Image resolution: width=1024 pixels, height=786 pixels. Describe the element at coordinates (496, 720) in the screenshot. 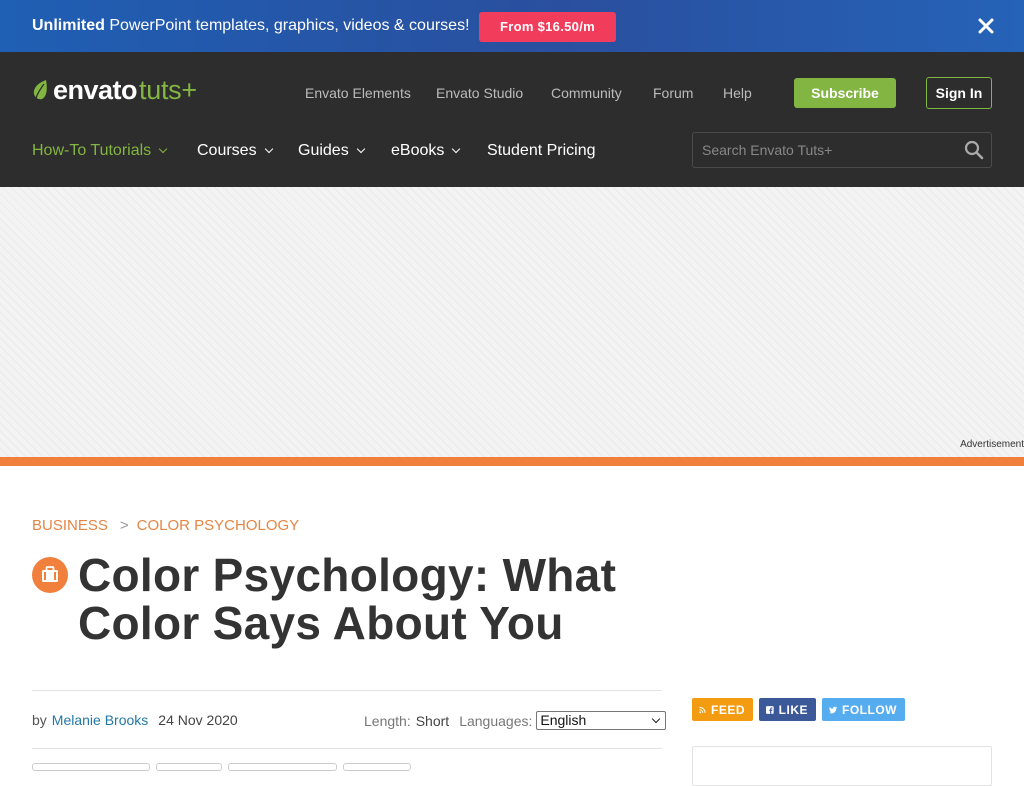

I see `languages-label: Languages:` at that location.